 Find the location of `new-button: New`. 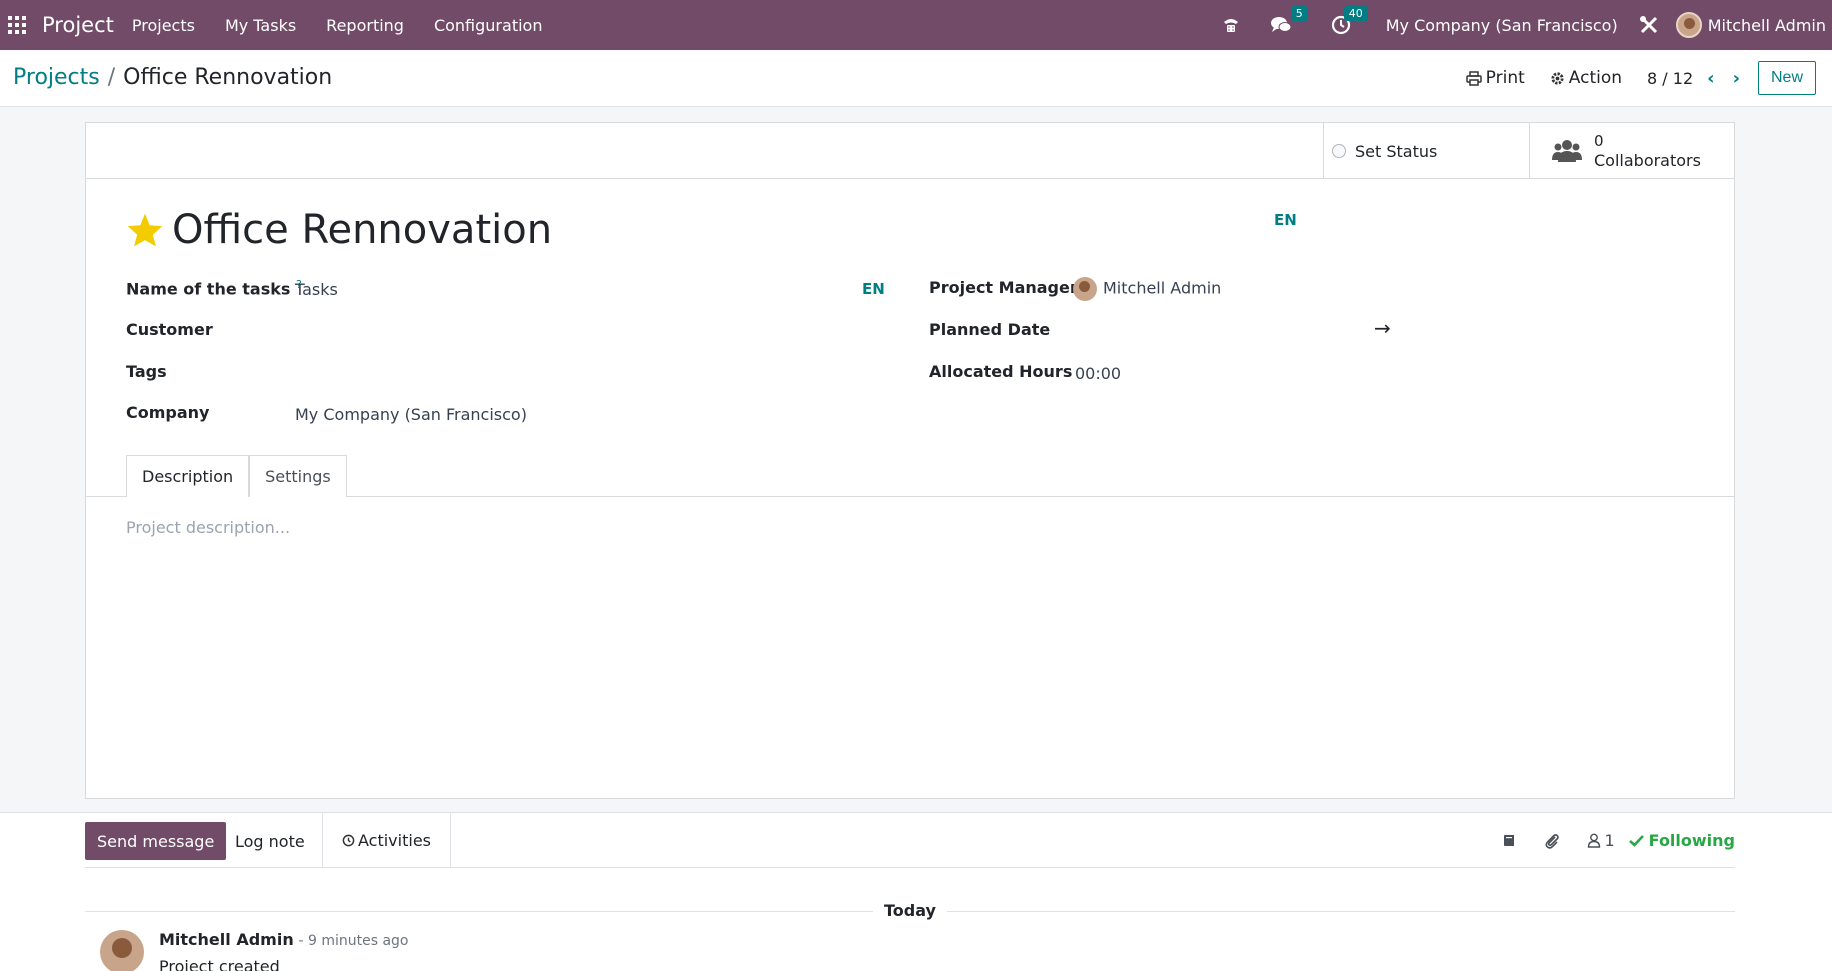

new-button: New is located at coordinates (1786, 78).